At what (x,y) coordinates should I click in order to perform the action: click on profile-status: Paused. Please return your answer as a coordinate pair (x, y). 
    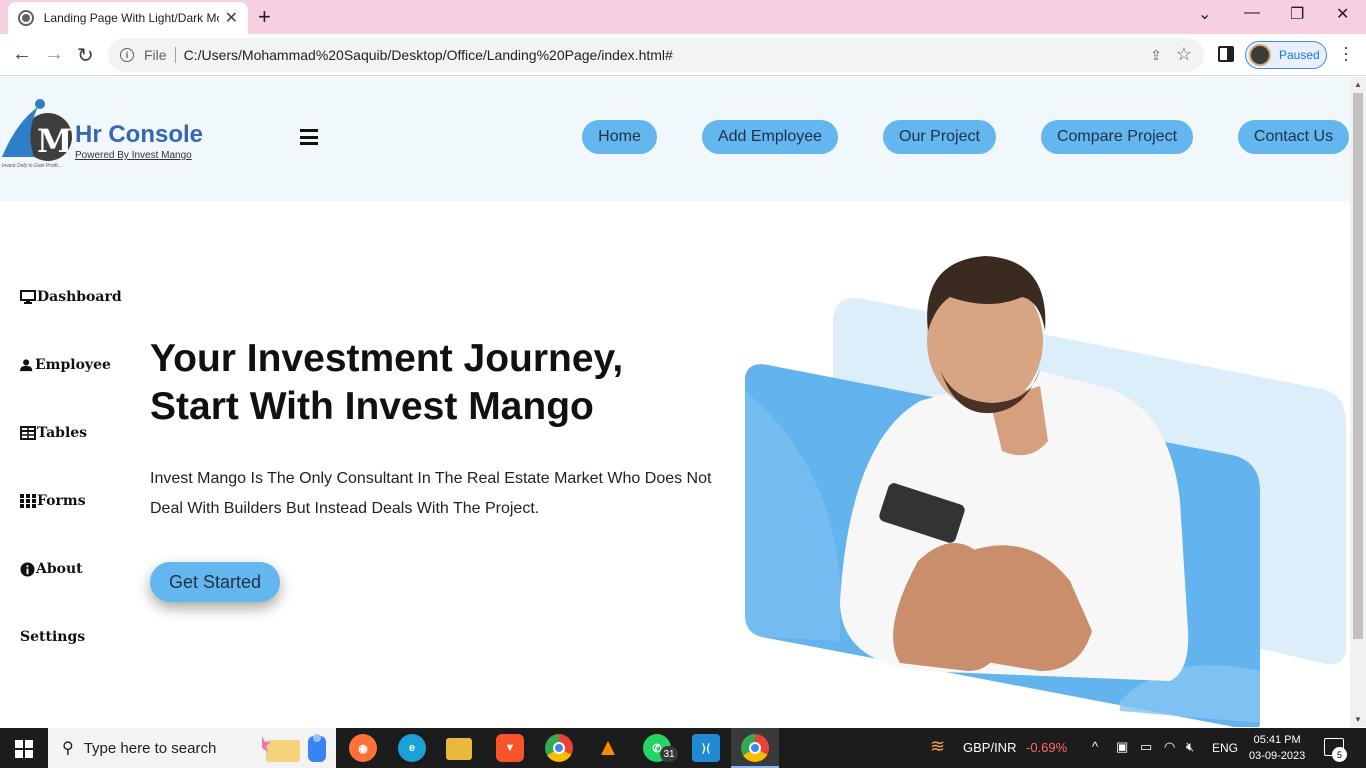
    Looking at the image, I should click on (1299, 55).